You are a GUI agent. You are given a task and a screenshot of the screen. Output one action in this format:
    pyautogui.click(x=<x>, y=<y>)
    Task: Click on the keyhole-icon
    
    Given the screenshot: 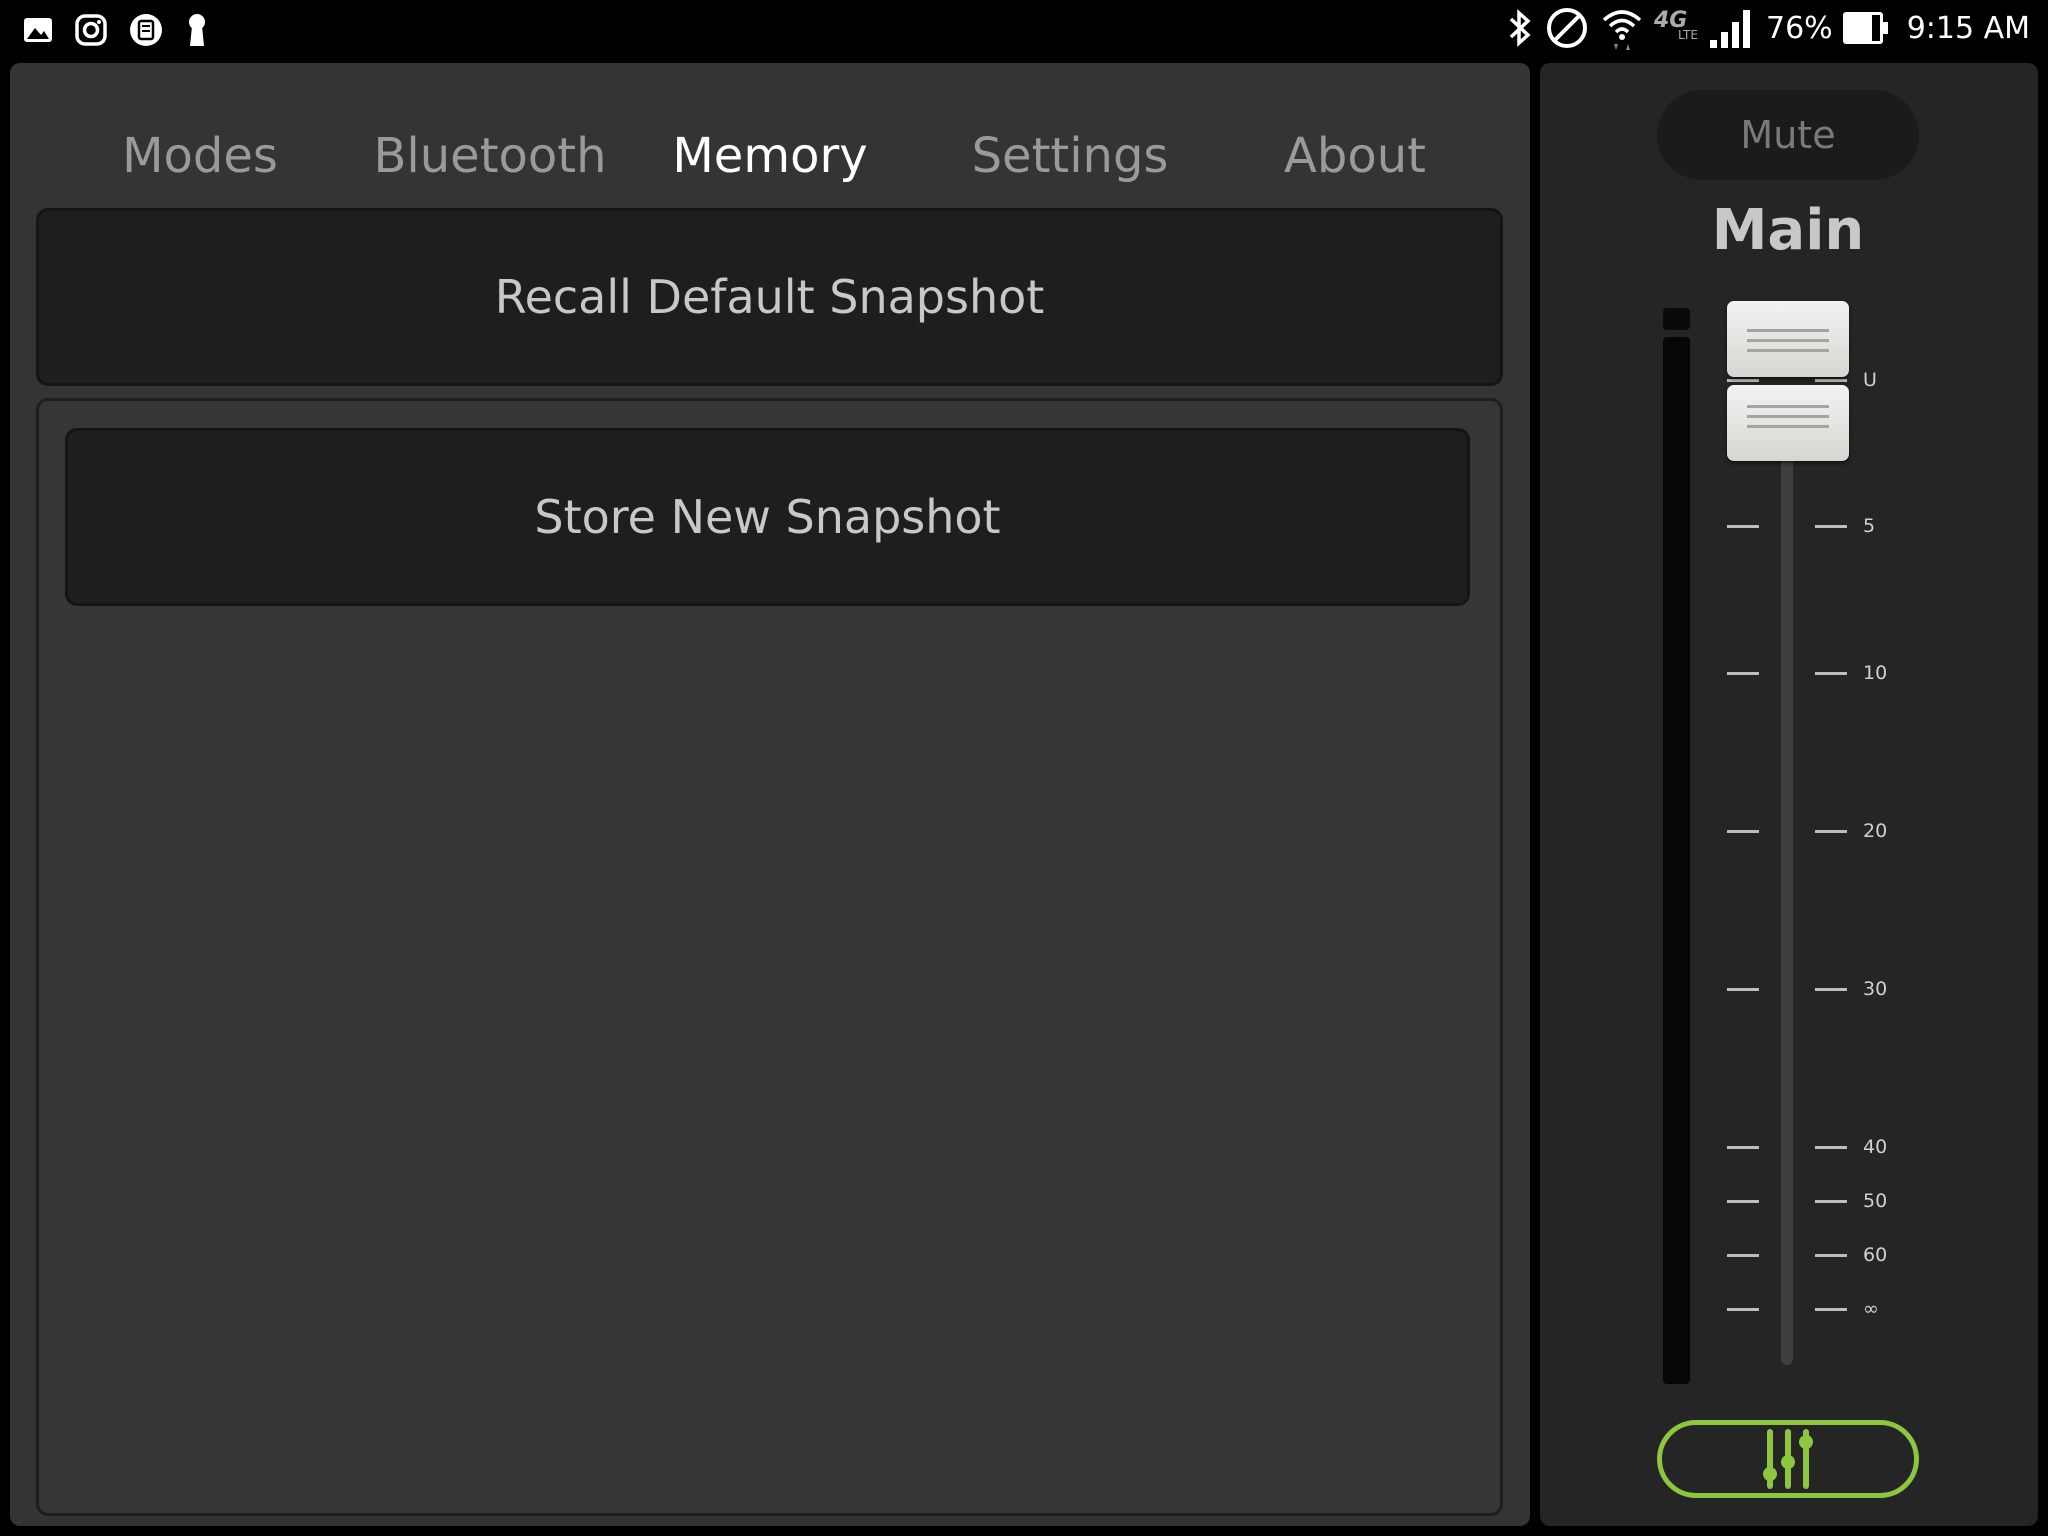 What is the action you would take?
    pyautogui.click(x=197, y=30)
    